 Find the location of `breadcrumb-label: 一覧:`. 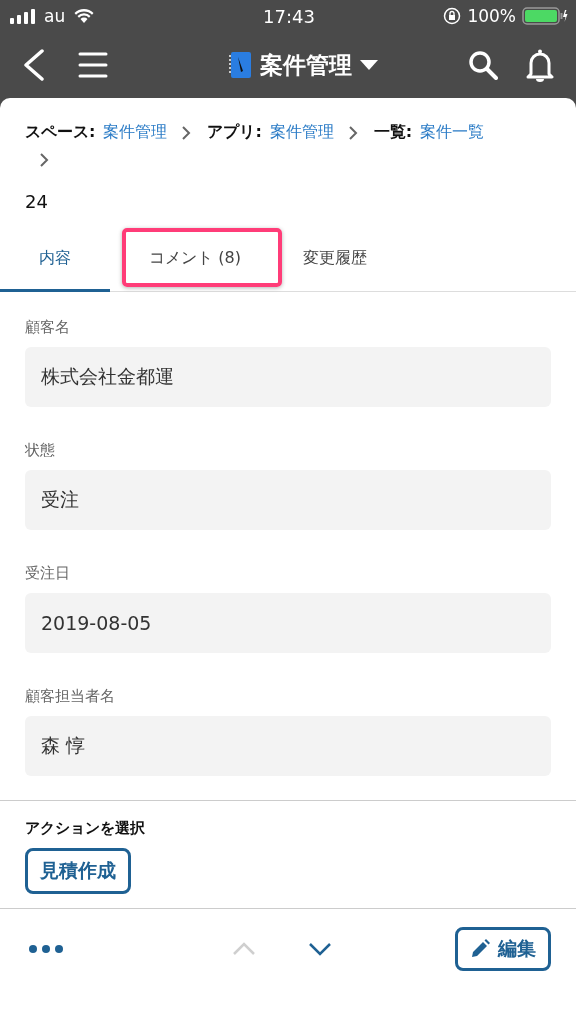

breadcrumb-label: 一覧: is located at coordinates (393, 132).